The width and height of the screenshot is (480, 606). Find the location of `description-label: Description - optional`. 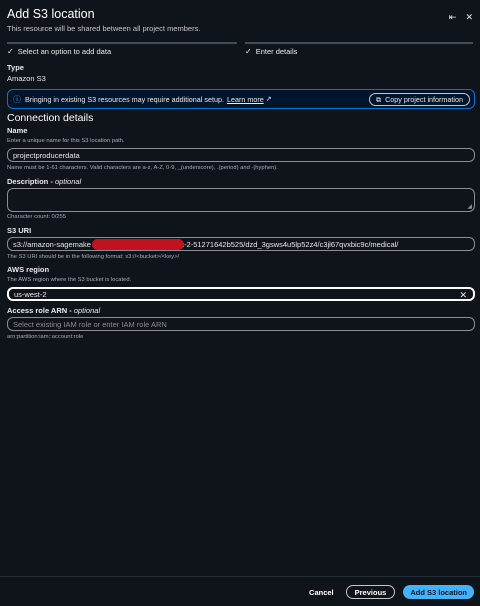

description-label: Description - optional is located at coordinates (44, 181).